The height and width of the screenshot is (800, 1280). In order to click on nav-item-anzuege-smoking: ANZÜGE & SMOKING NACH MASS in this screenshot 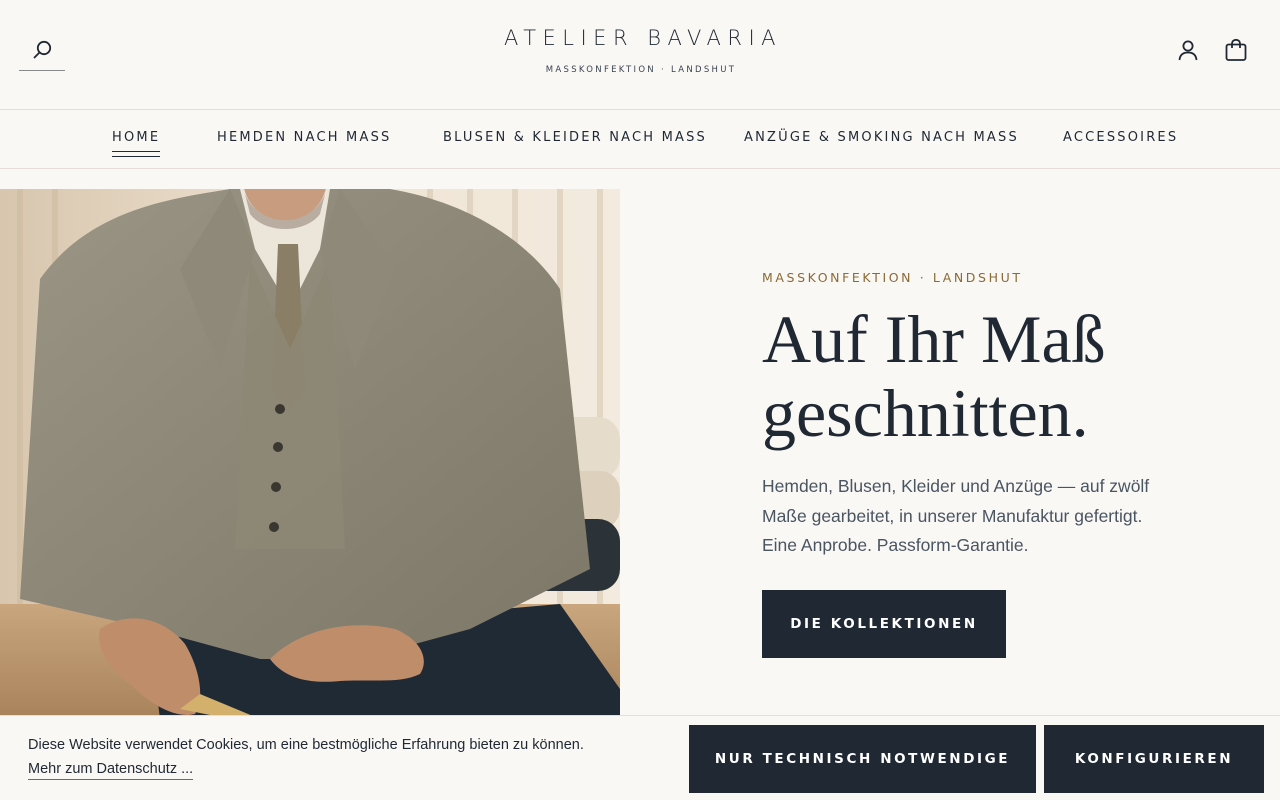, I will do `click(881, 137)`.